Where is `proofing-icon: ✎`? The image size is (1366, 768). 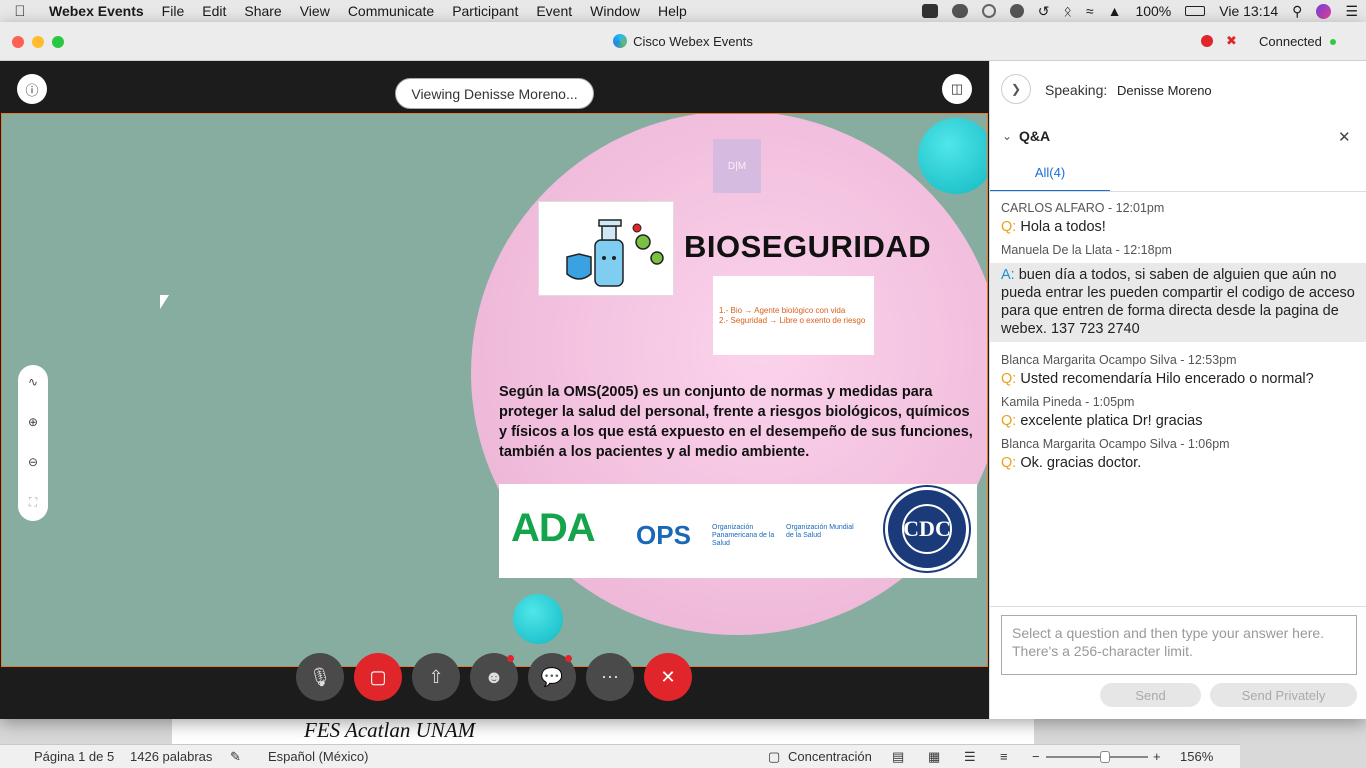
proofing-icon: ✎ is located at coordinates (235, 757).